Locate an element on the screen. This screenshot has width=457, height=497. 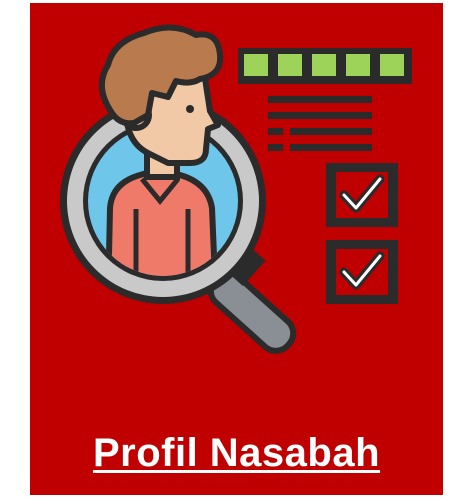
text-lines-icon is located at coordinates (320, 123).